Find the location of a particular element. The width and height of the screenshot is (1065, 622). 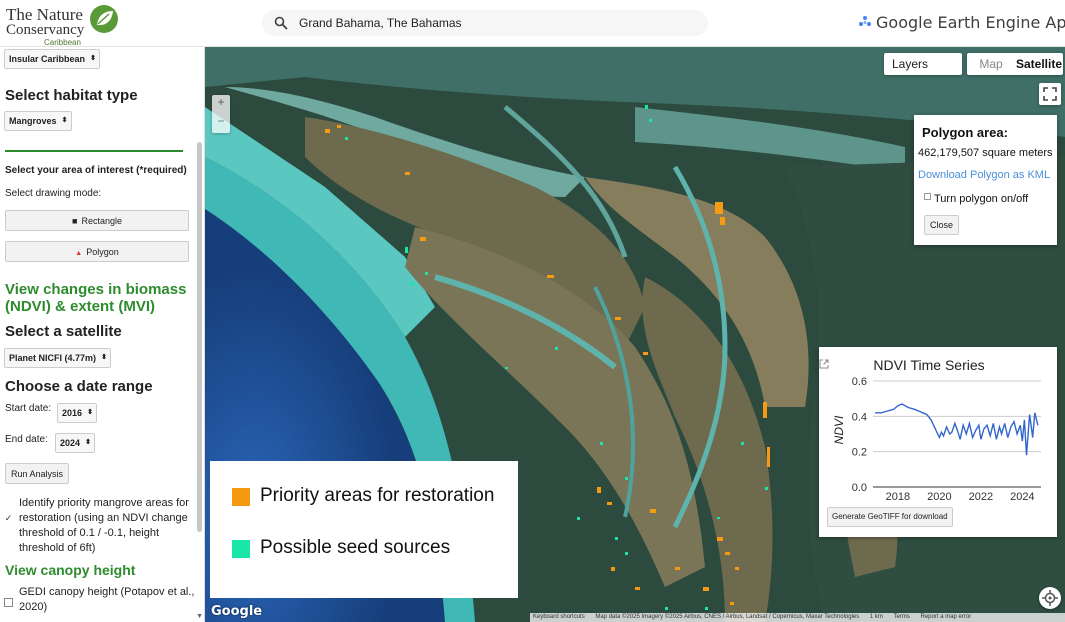

layers-dropdown: Layers is located at coordinates (923, 64).